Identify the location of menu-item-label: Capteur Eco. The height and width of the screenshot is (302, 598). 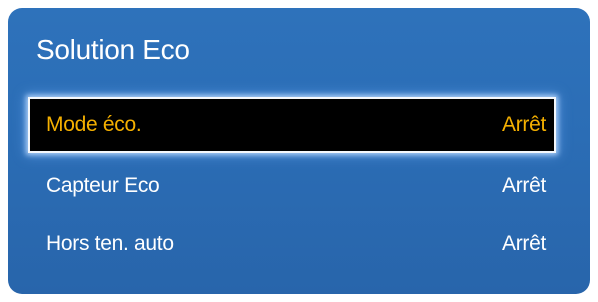
(103, 185).